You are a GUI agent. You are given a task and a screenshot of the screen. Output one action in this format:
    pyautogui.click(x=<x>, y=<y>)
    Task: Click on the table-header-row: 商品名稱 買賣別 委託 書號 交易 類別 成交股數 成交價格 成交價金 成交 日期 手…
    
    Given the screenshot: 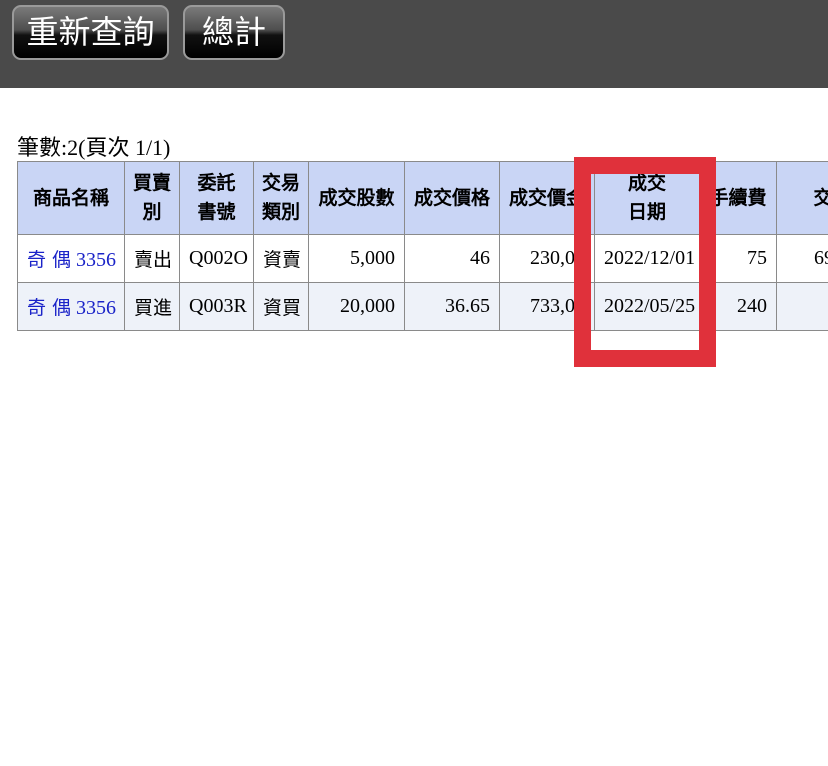 What is the action you would take?
    pyautogui.click(x=422, y=198)
    